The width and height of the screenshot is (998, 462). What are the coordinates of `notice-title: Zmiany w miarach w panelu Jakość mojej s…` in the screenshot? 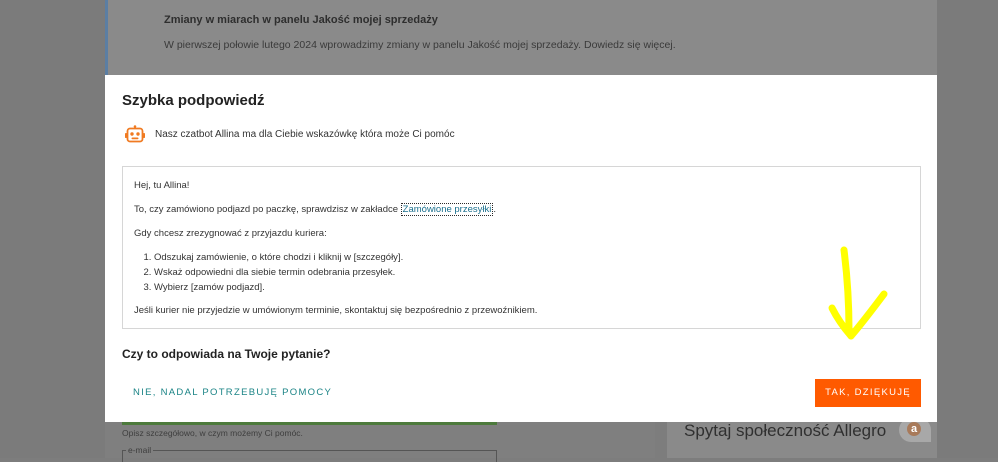 It's located at (301, 20).